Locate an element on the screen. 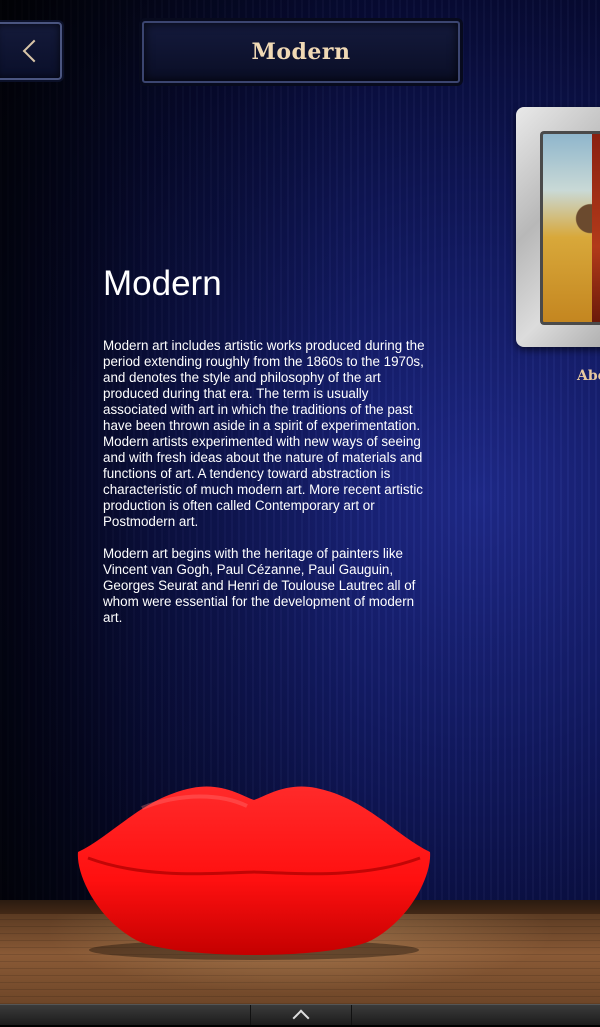 The width and height of the screenshot is (600, 1027). drawer-toggle-button is located at coordinates (301, 1016).